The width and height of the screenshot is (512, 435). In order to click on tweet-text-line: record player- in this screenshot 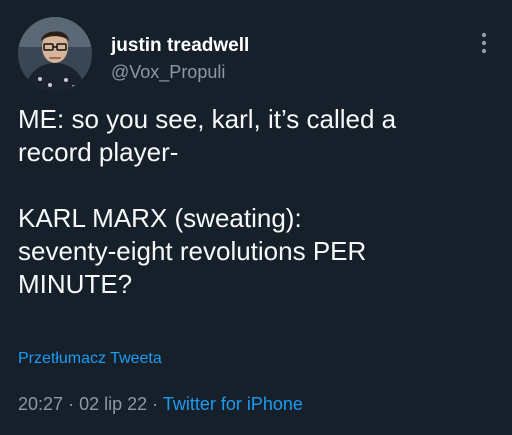, I will do `click(98, 152)`.